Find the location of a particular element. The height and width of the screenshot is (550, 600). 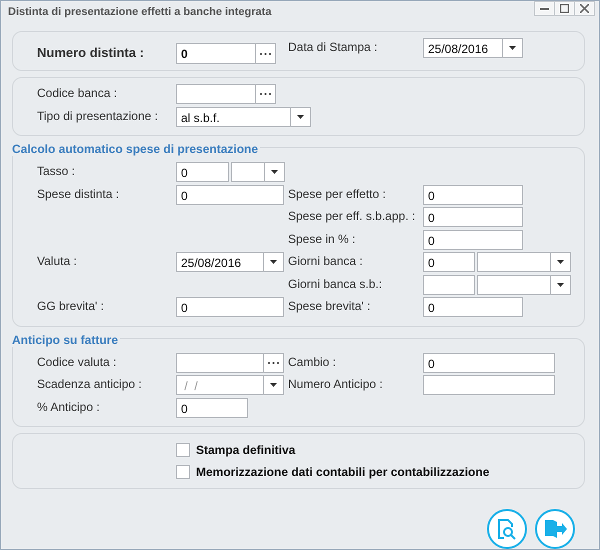

exit-door-icon is located at coordinates (555, 529).